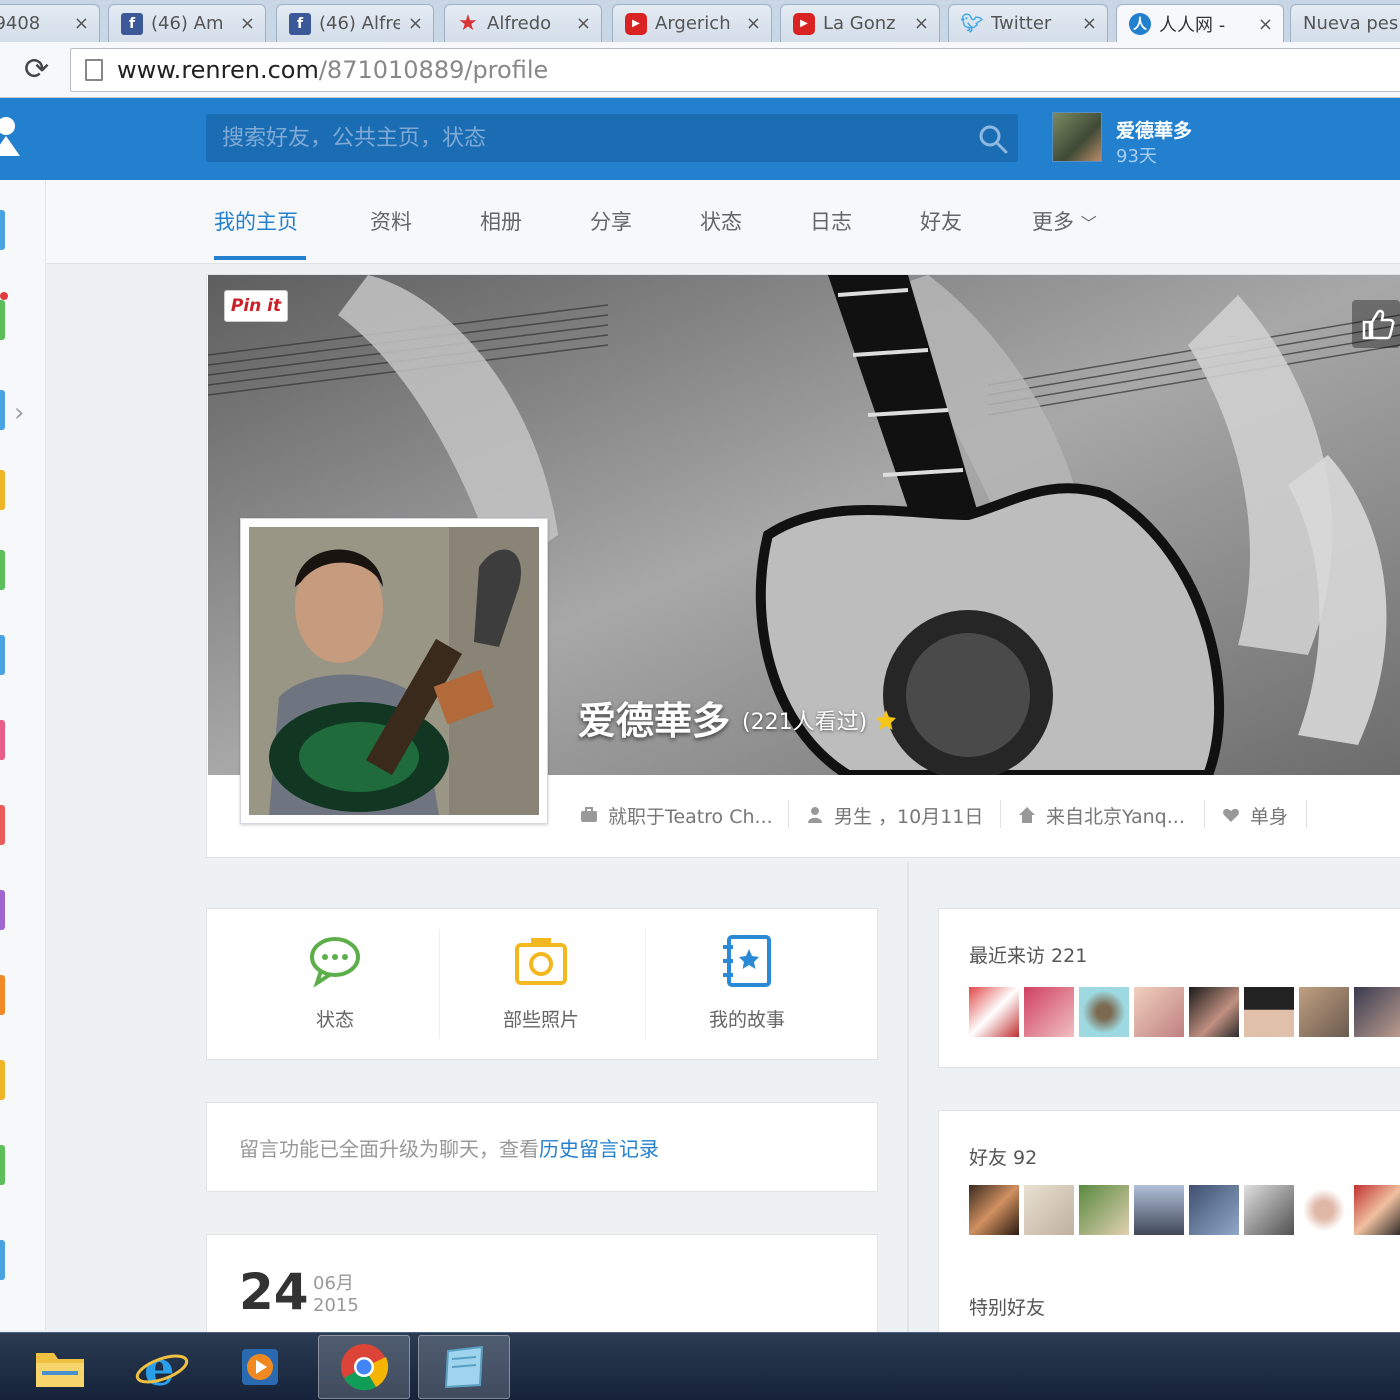  Describe the element at coordinates (256, 306) in the screenshot. I see `pin-it-button: Pin it` at that location.